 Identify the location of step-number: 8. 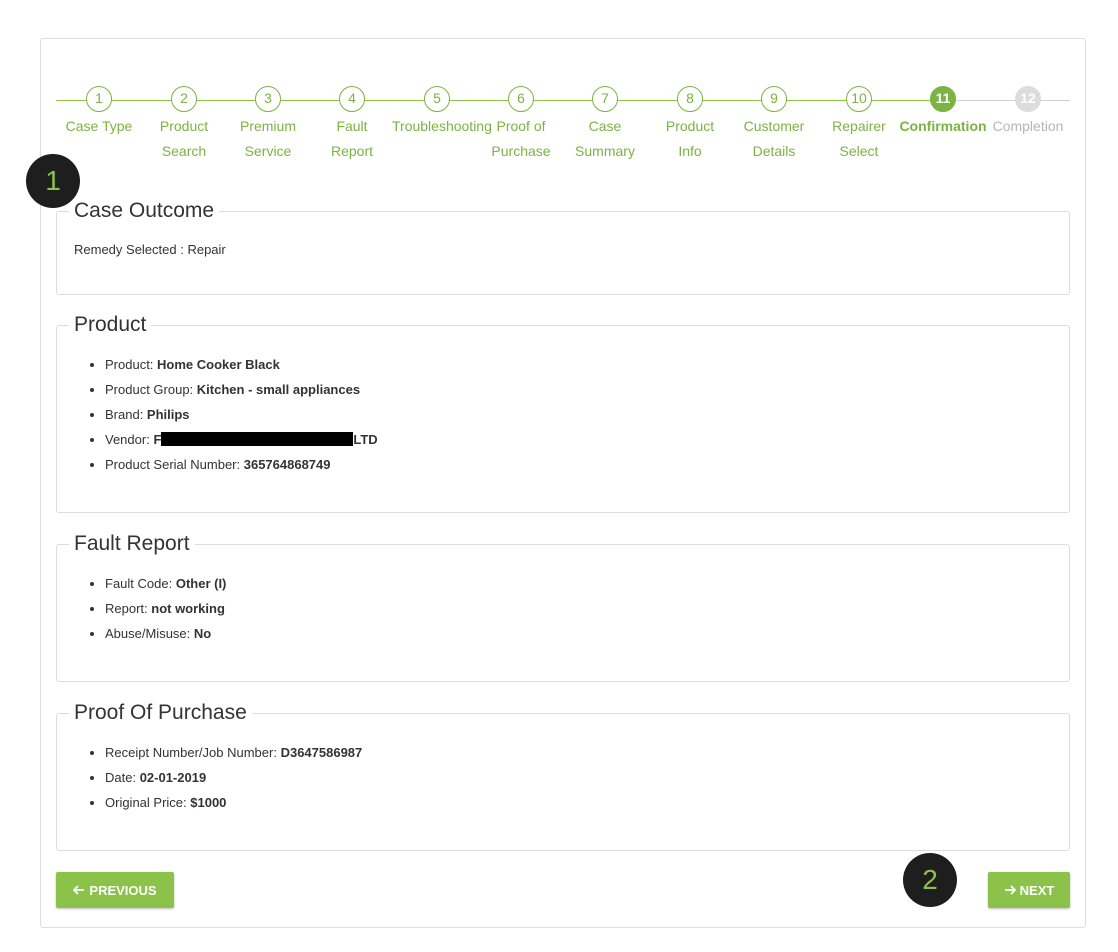
(690, 99).